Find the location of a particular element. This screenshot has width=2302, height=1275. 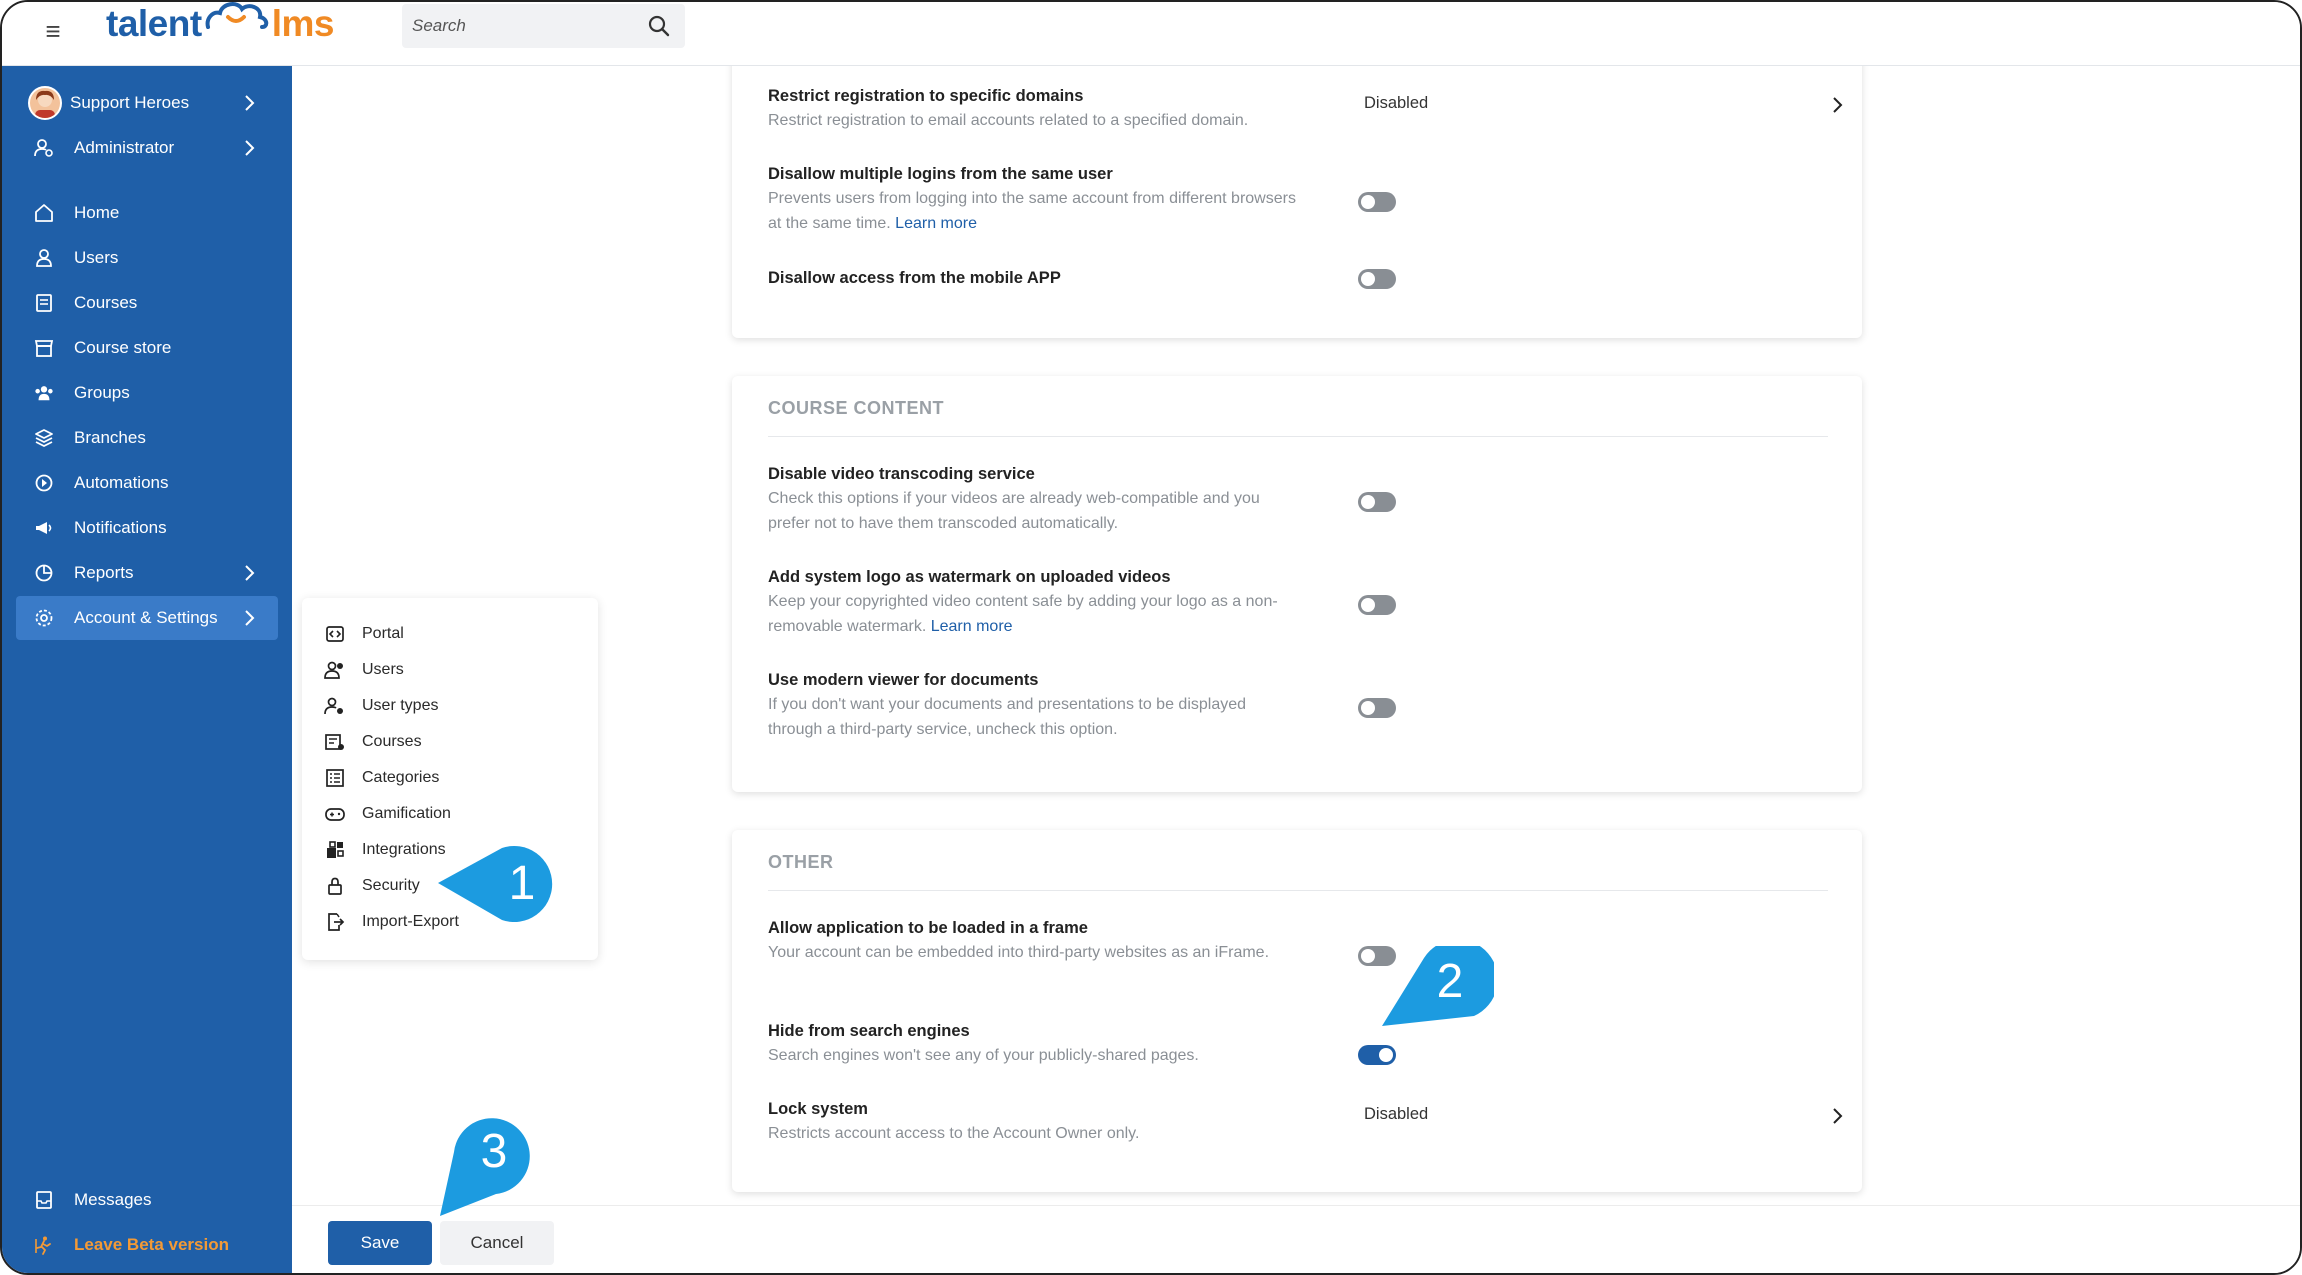

talentlms-logo: talent lms is located at coordinates (220, 24).